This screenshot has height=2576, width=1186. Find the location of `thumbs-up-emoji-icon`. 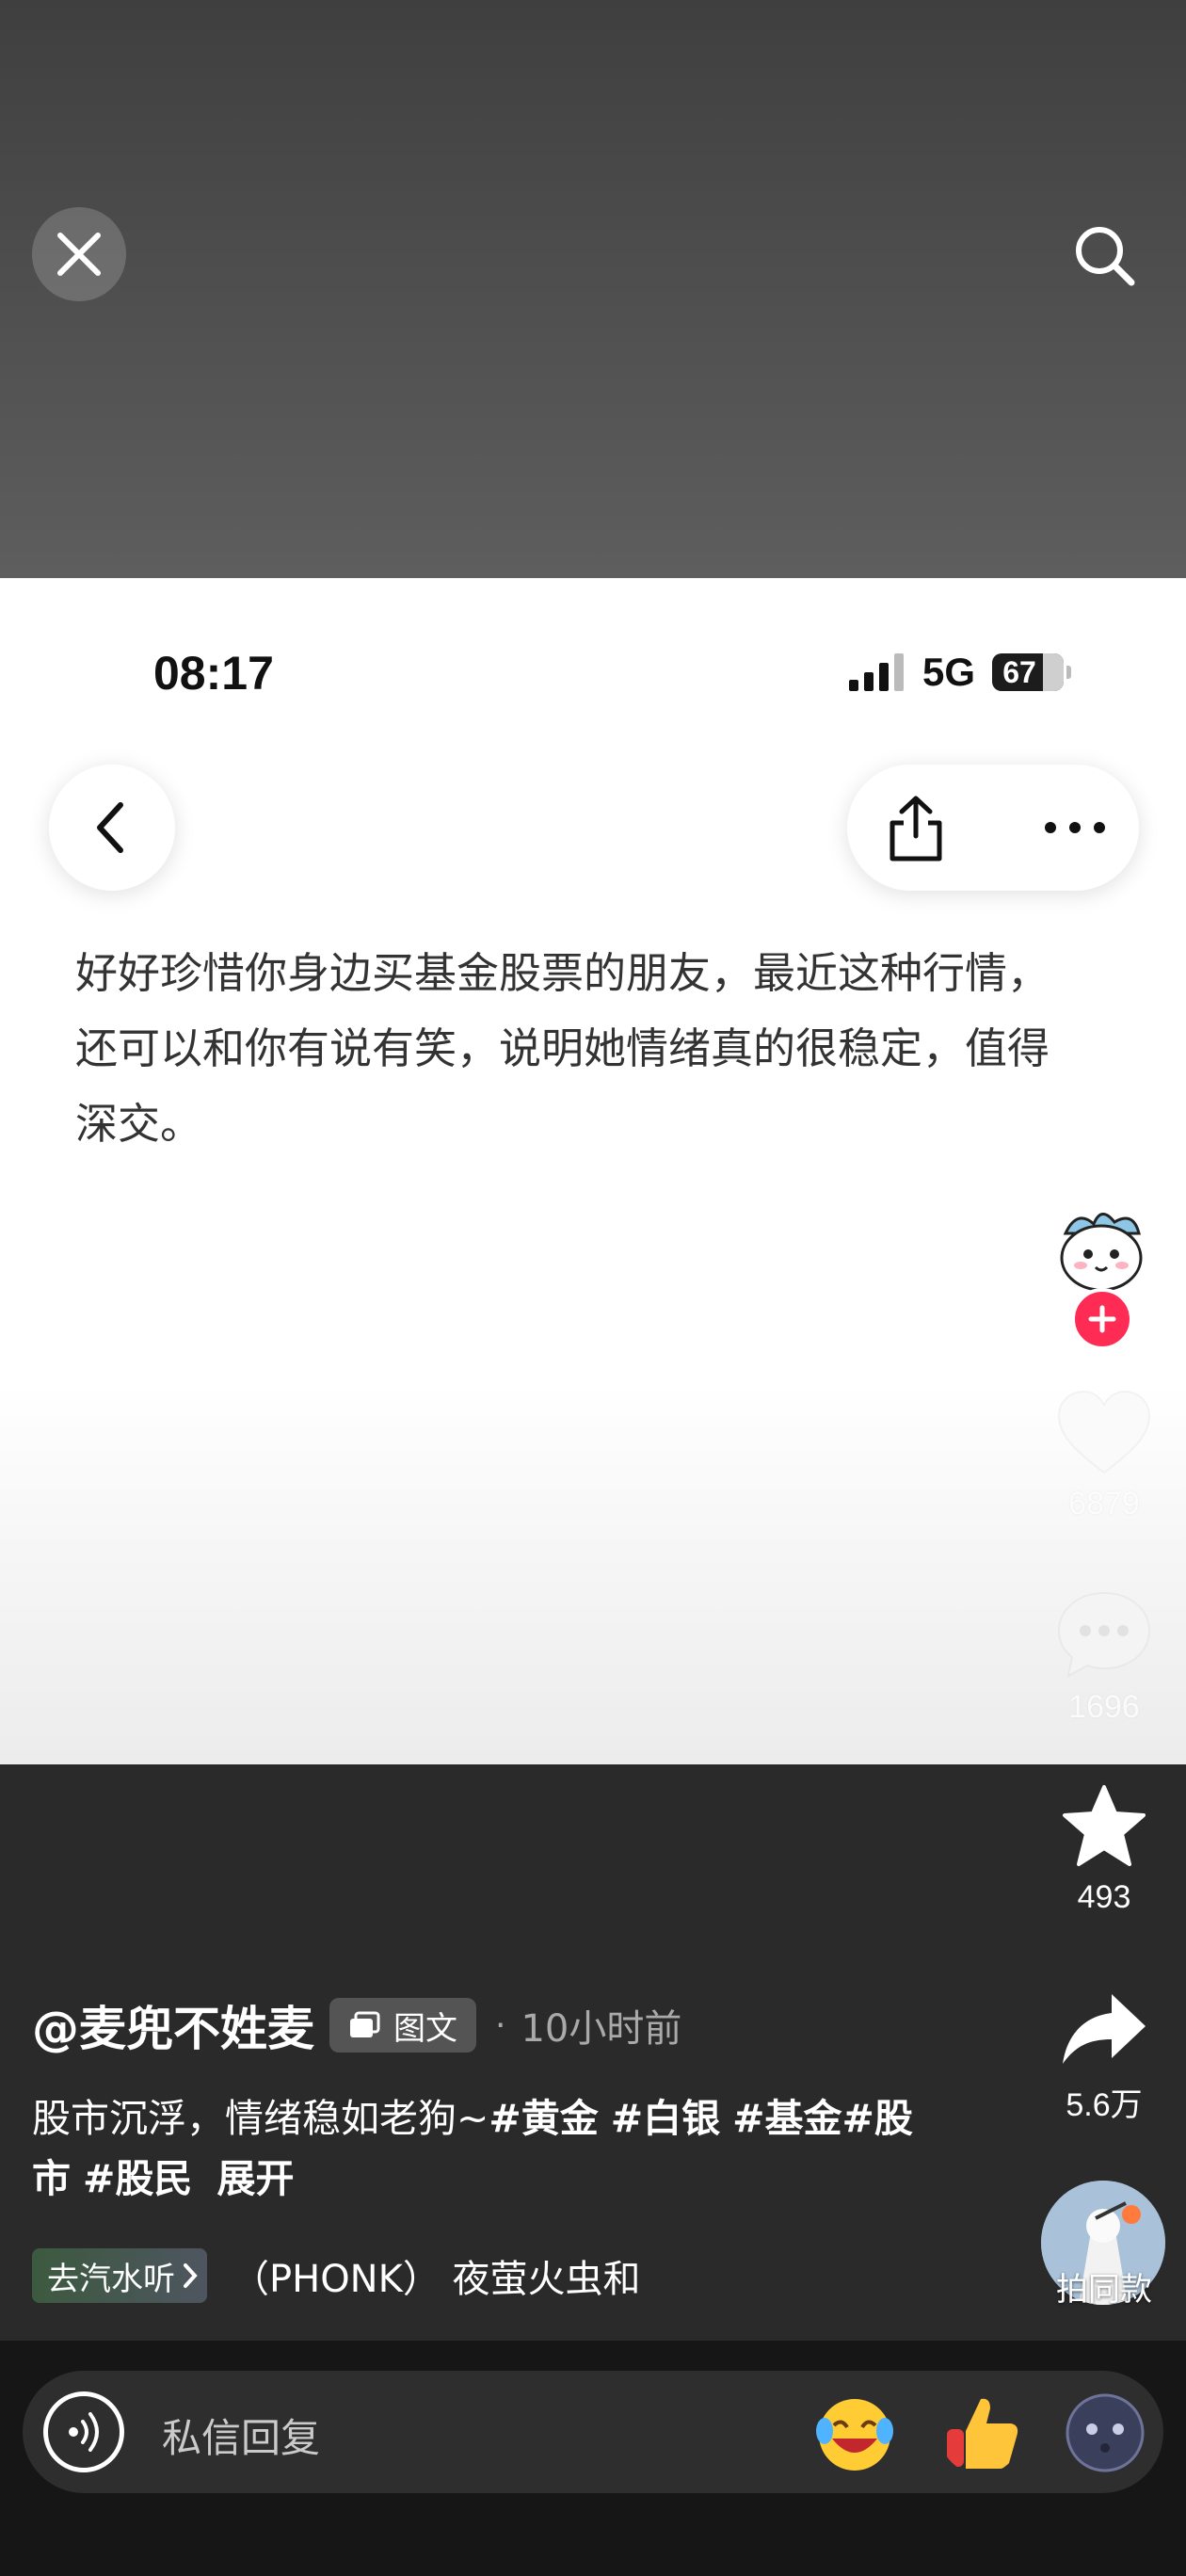

thumbs-up-emoji-icon is located at coordinates (981, 2432).